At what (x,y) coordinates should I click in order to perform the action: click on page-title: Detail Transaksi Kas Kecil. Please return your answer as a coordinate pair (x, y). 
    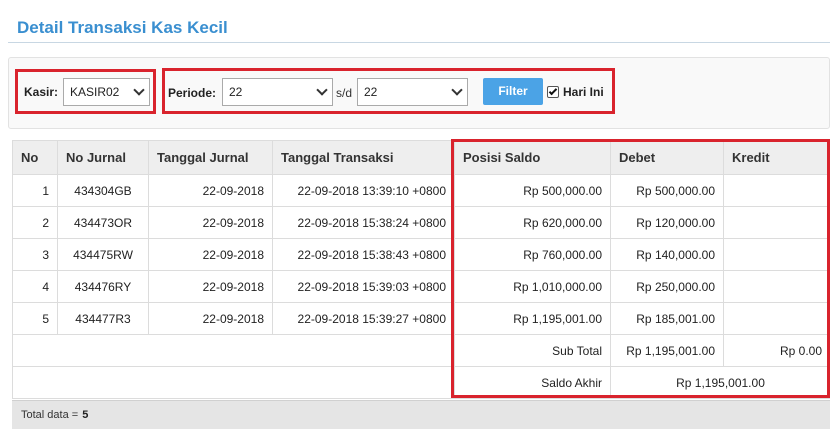
    Looking at the image, I should click on (122, 27).